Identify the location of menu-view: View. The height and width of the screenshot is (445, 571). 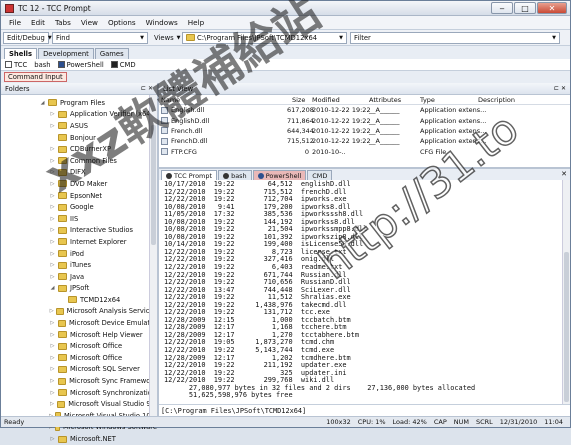
(89, 22).